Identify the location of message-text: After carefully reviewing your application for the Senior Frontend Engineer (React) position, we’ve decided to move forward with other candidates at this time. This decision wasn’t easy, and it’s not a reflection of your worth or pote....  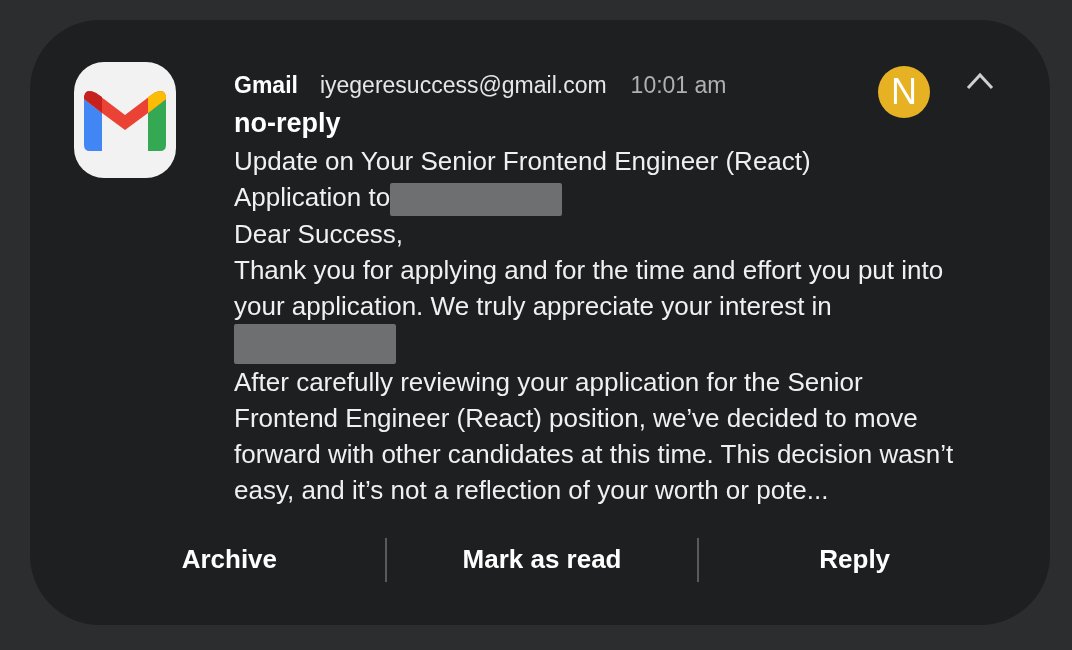
(594, 436).